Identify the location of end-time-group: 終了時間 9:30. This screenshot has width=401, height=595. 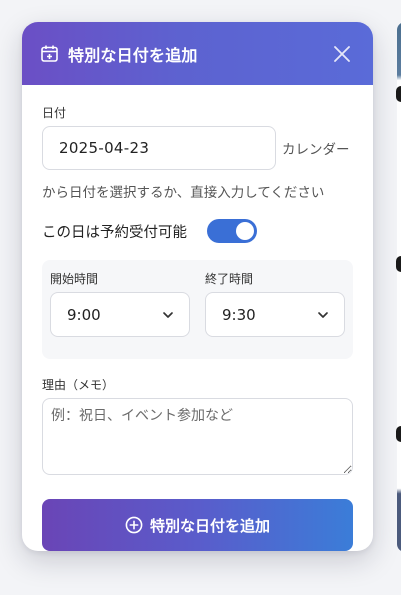
(275, 303).